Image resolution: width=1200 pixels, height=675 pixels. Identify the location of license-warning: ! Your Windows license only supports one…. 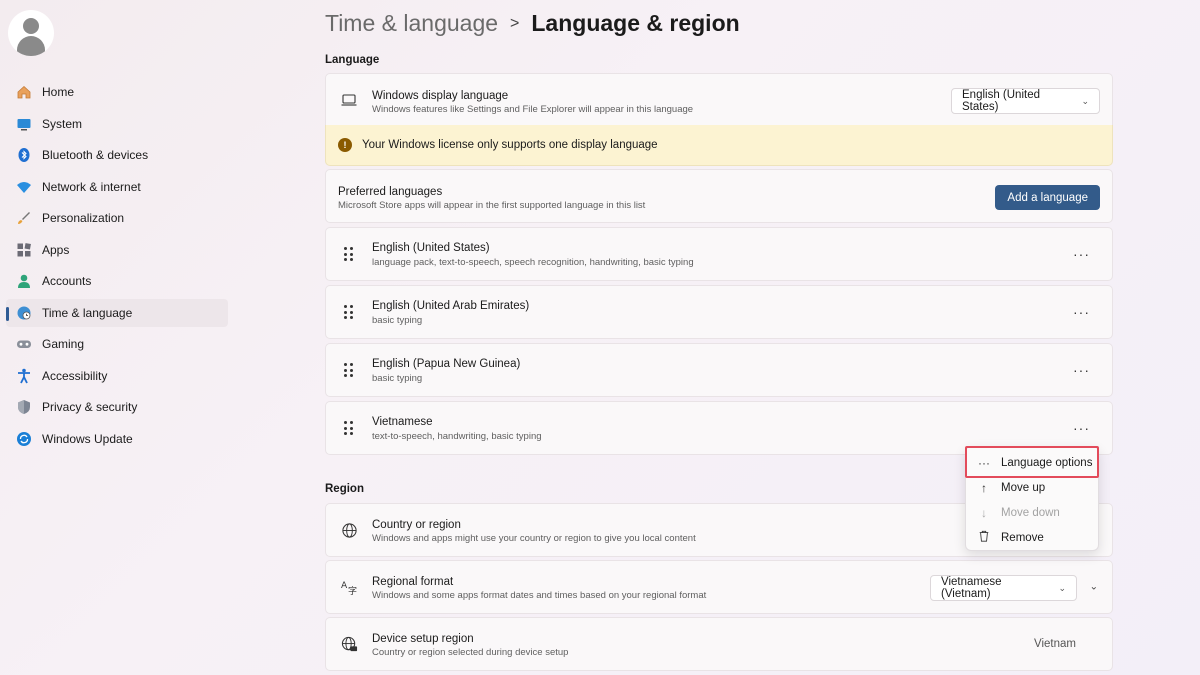
(719, 145).